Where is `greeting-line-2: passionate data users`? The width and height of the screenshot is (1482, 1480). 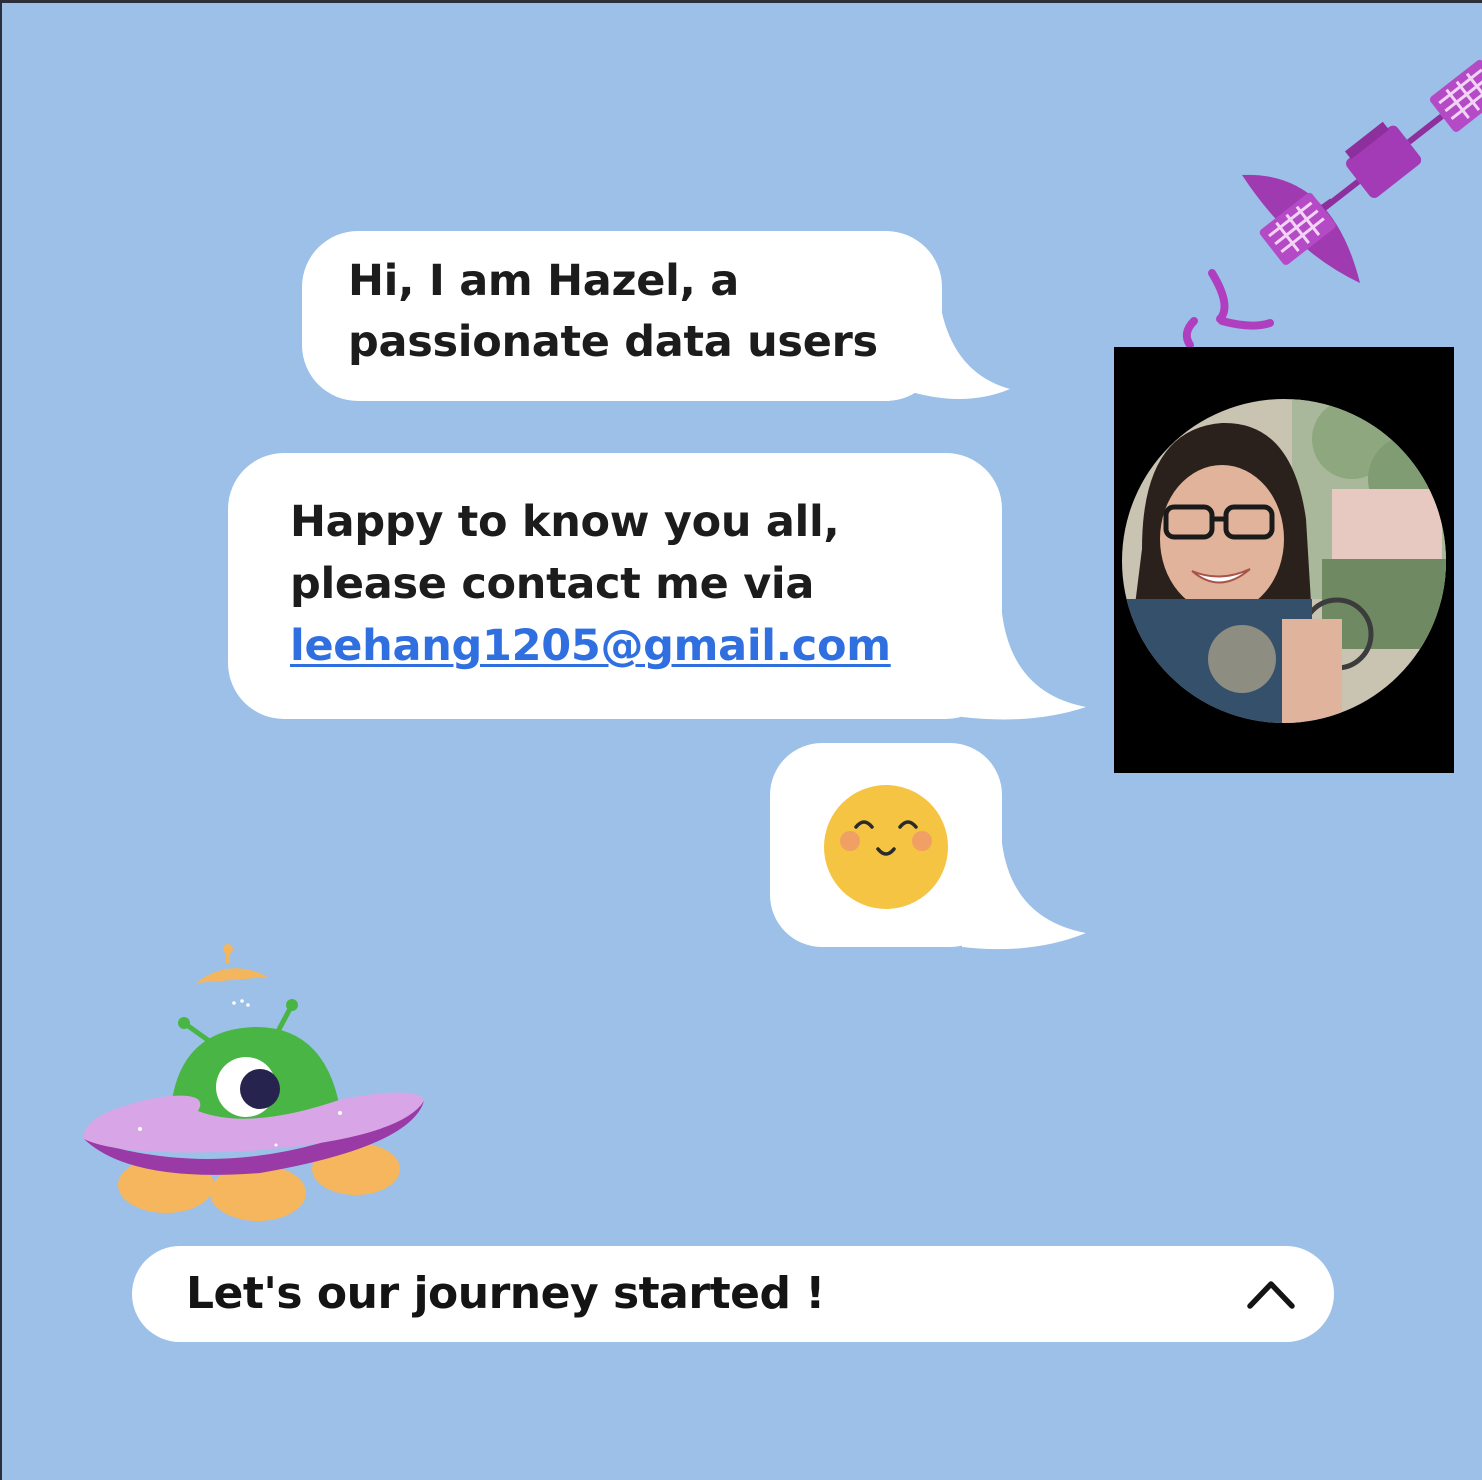
greeting-line-2: passionate data users is located at coordinates (613, 342).